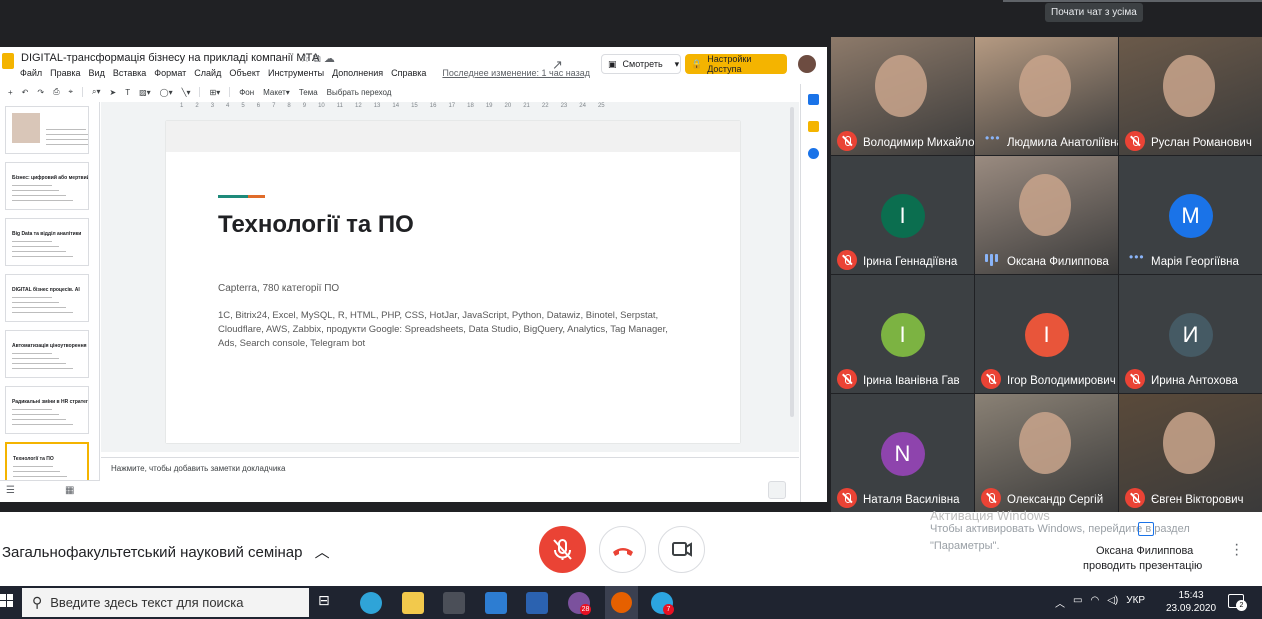 The image size is (1262, 619). I want to click on meeting-title-text: Загальнофакультетський науковий семінар, so click(152, 552).